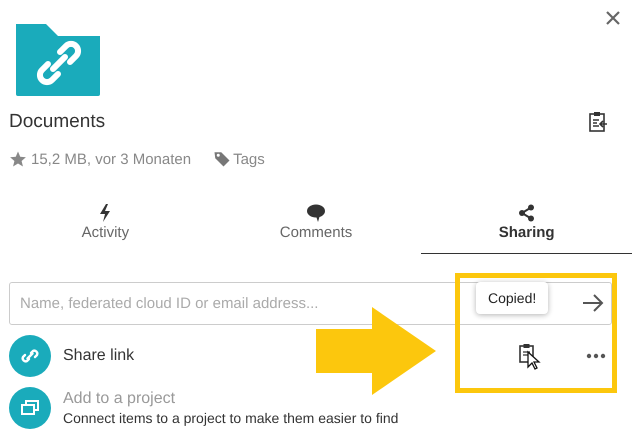  What do you see at coordinates (316, 225) in the screenshot?
I see `tab: Comments` at bounding box center [316, 225].